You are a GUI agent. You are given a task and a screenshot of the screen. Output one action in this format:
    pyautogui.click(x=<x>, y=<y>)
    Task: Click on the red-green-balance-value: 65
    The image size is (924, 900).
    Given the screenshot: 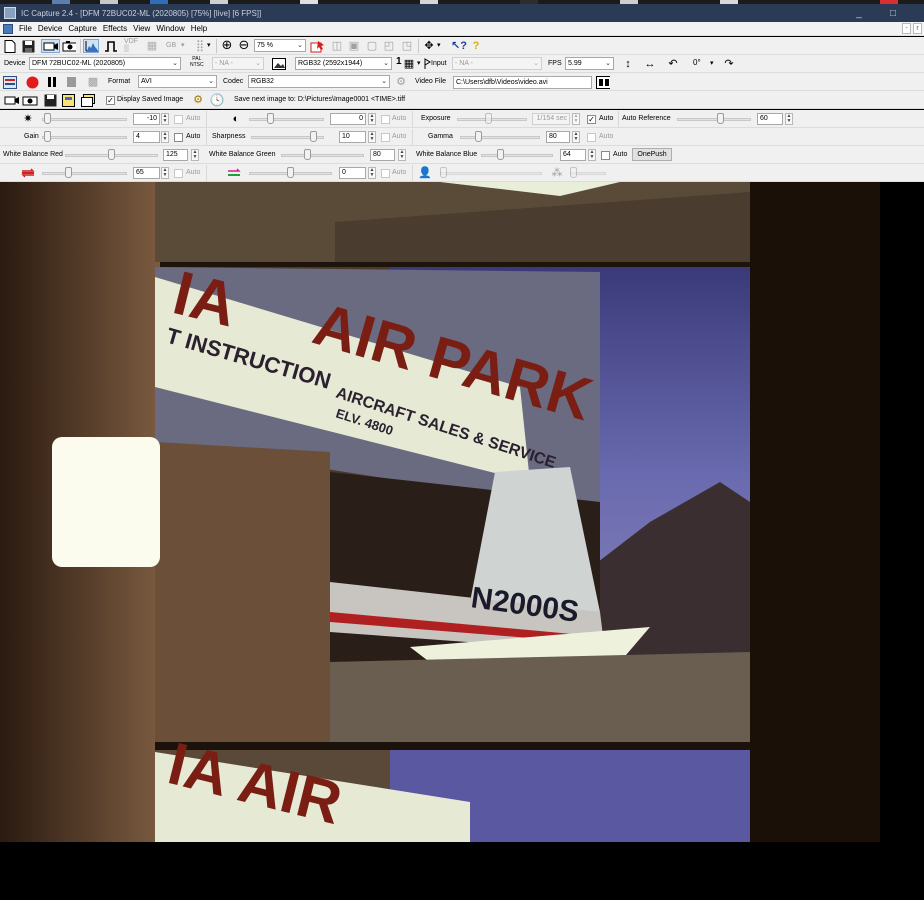 What is the action you would take?
    pyautogui.click(x=146, y=173)
    